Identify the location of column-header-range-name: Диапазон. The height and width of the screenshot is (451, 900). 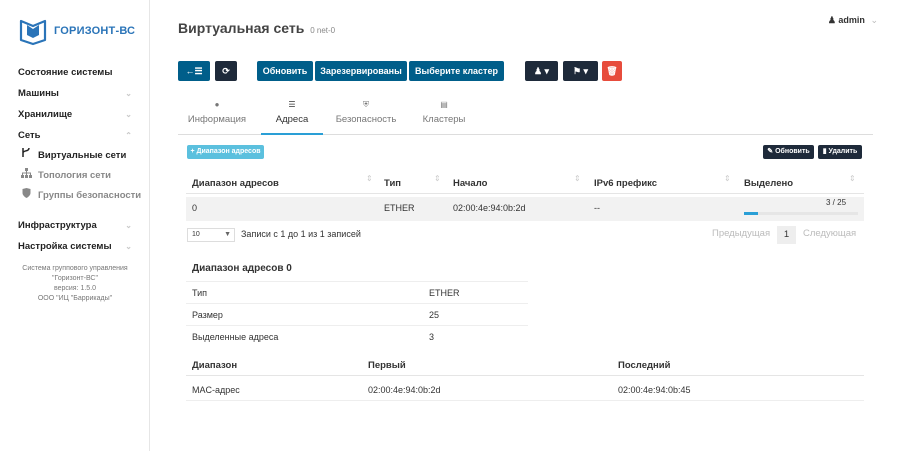
(215, 365).